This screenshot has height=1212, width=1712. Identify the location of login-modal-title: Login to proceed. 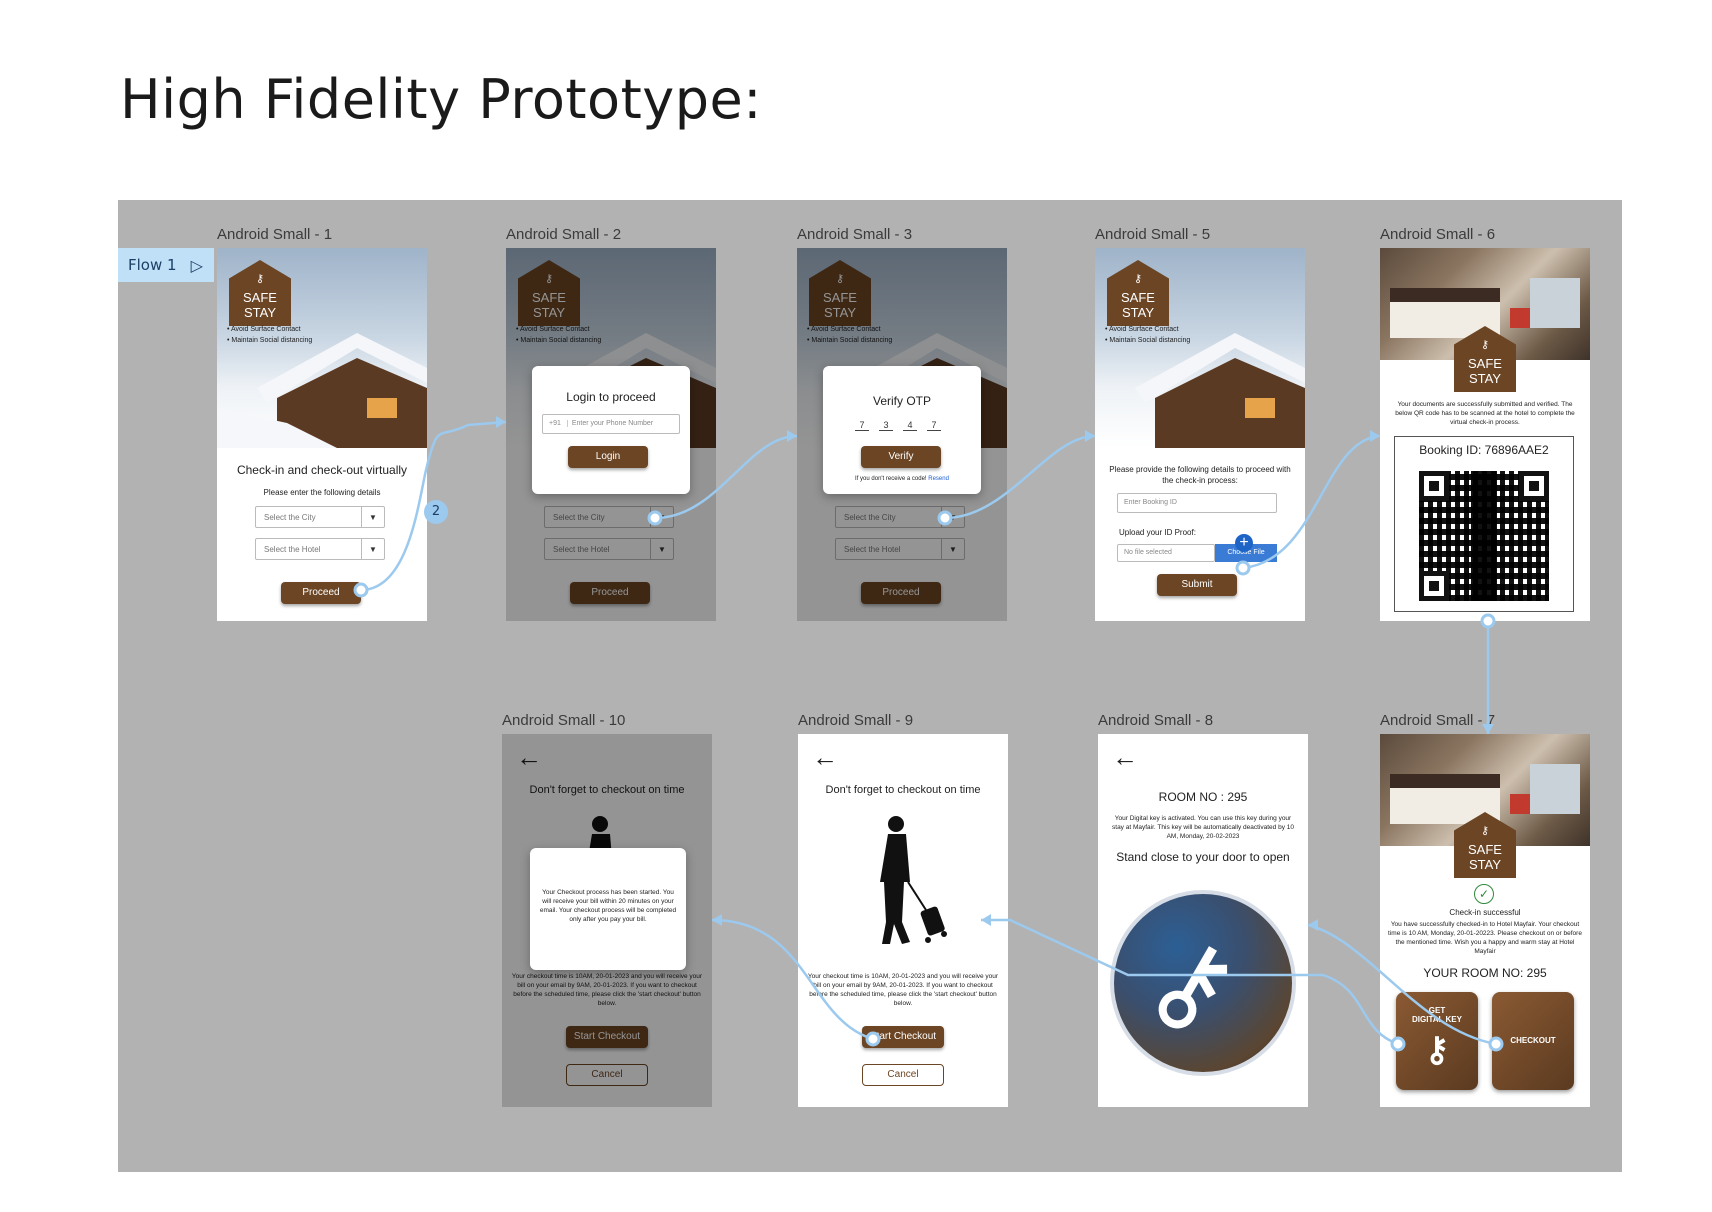
(611, 397).